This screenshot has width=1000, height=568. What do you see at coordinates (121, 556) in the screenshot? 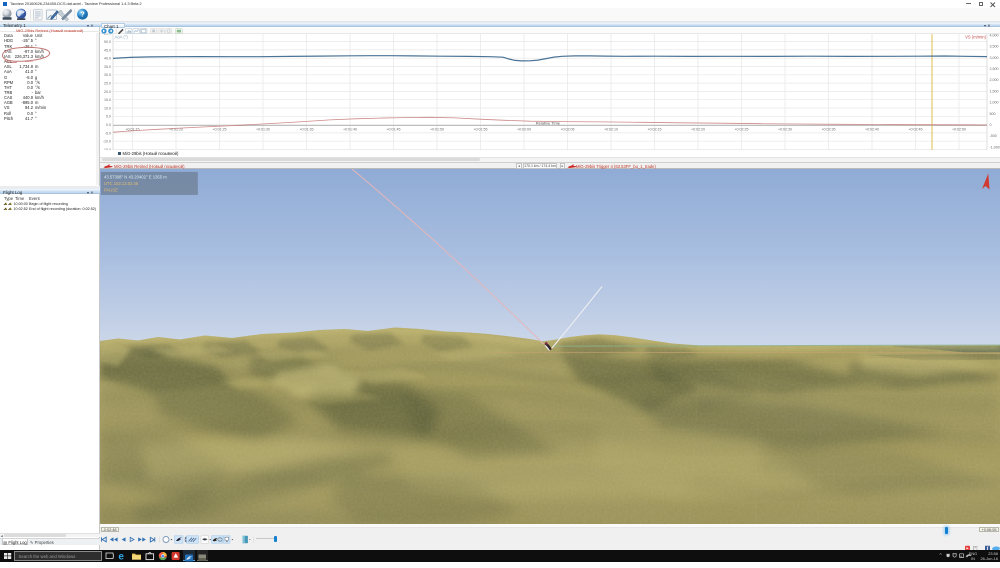
I see `svg-text: e` at bounding box center [121, 556].